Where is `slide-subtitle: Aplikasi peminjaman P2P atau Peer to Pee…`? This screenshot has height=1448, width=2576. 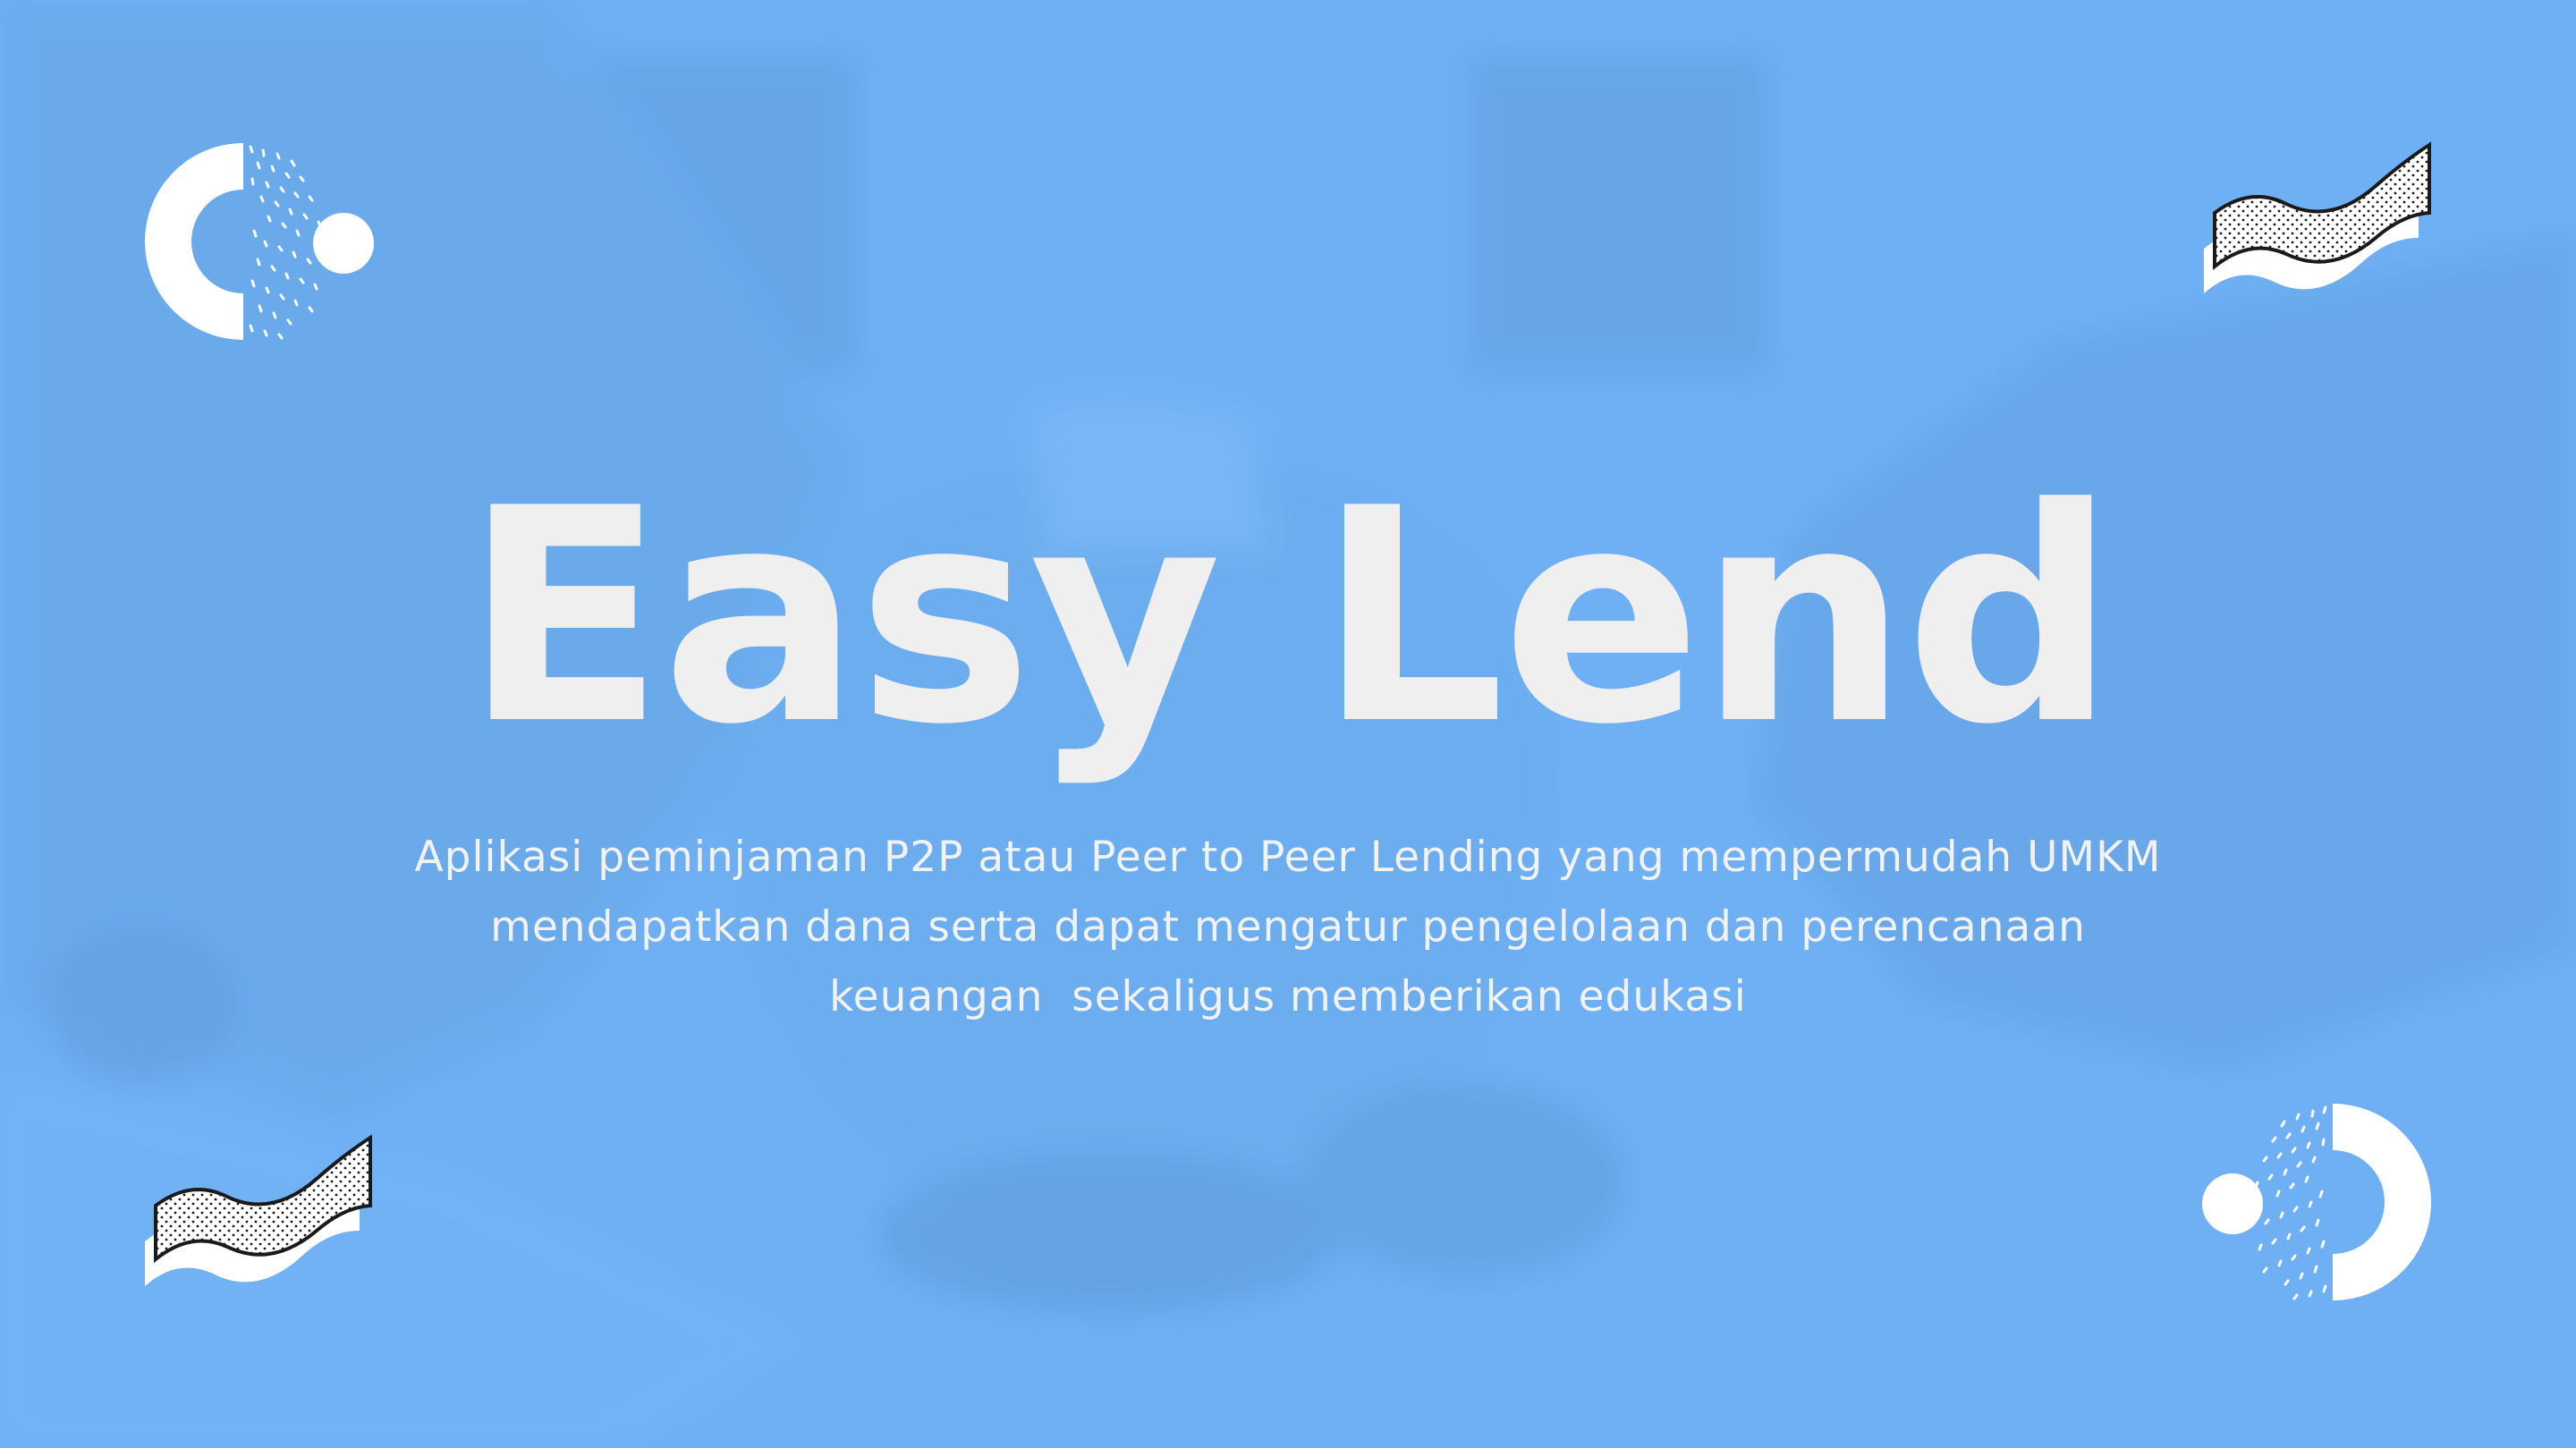
slide-subtitle: Aplikasi peminjaman P2P atau Peer to Pee… is located at coordinates (1288, 927).